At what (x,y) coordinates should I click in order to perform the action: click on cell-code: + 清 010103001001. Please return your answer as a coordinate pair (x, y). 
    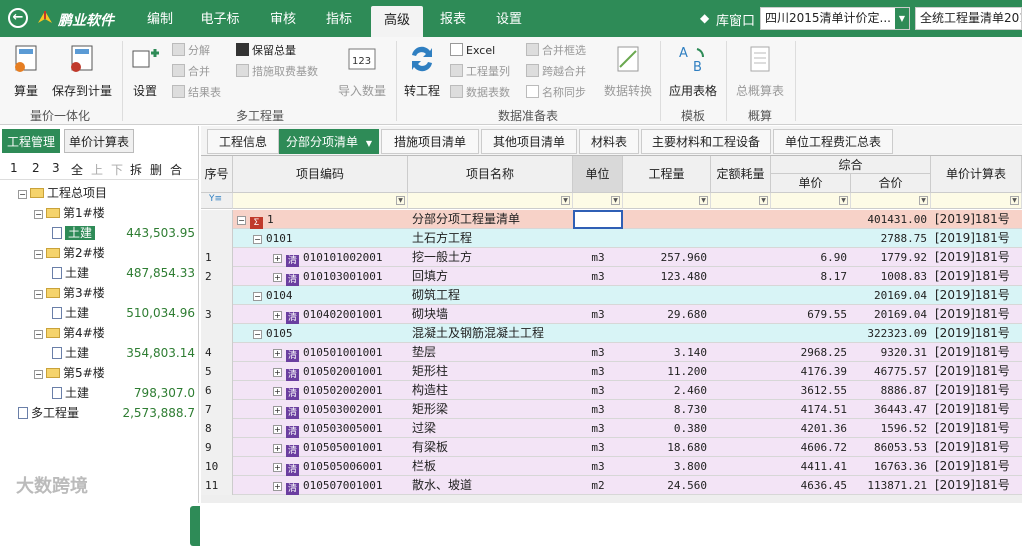
    Looking at the image, I should click on (320, 276).